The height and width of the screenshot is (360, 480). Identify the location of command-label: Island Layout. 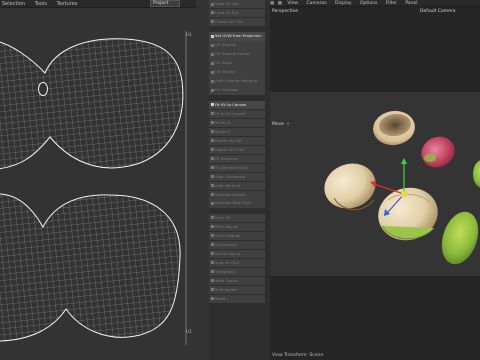
(228, 253).